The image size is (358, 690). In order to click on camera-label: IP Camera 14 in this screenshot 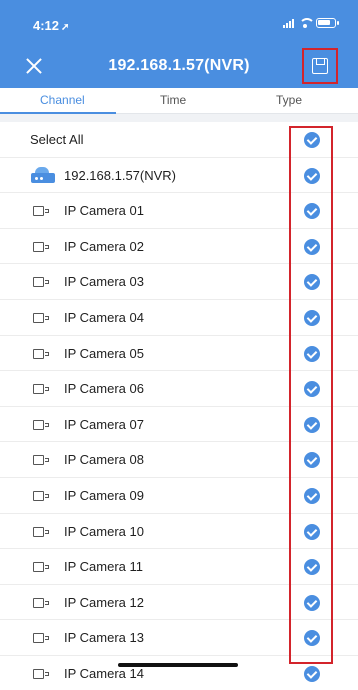, I will do `click(104, 673)`.